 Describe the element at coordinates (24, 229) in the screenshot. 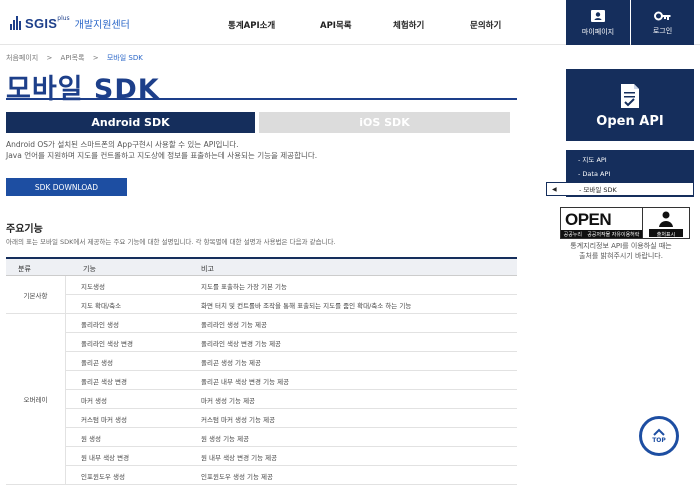

I see `features-title: 주요기능` at that location.